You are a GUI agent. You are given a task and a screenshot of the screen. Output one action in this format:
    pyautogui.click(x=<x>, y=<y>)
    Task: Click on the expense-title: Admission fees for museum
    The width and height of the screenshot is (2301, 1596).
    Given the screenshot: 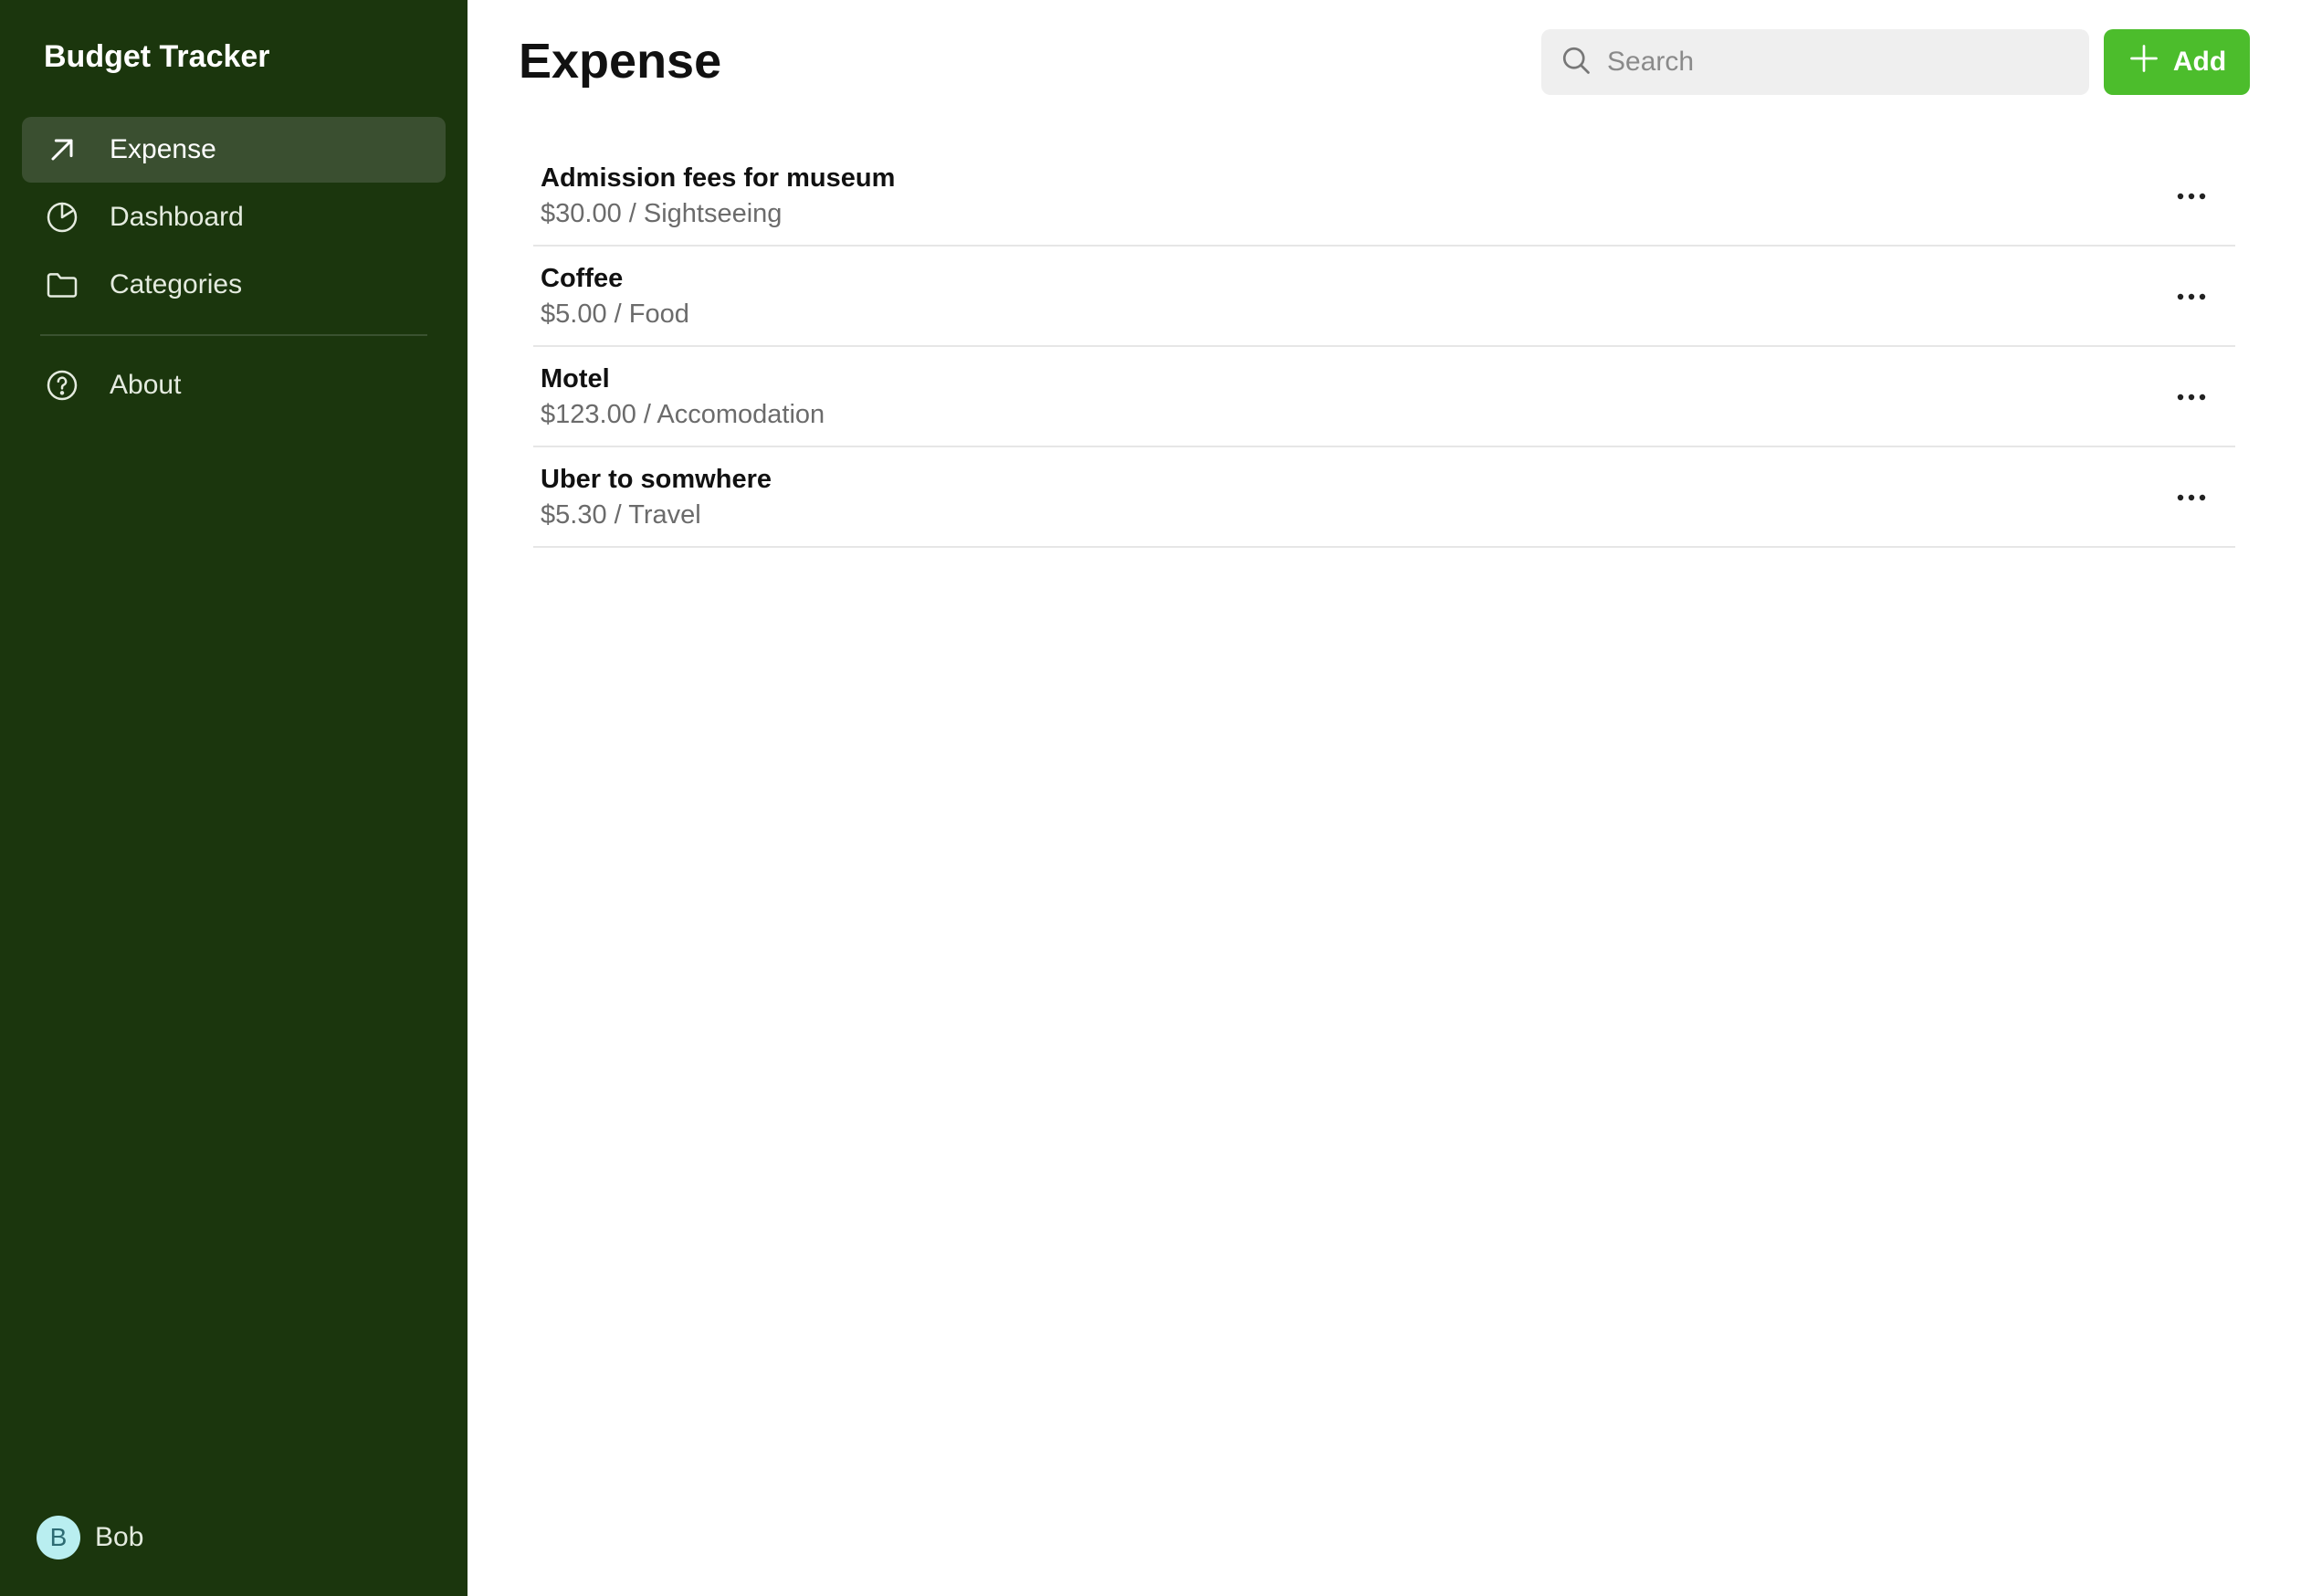 What is the action you would take?
    pyautogui.click(x=718, y=178)
    